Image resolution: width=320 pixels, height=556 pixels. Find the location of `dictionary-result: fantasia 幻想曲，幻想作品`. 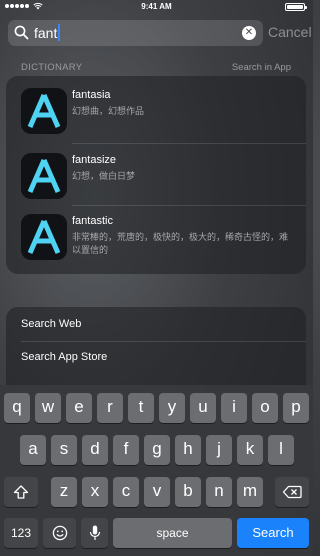

dictionary-result: fantasia 幻想曲，幻想作品 is located at coordinates (156, 111).